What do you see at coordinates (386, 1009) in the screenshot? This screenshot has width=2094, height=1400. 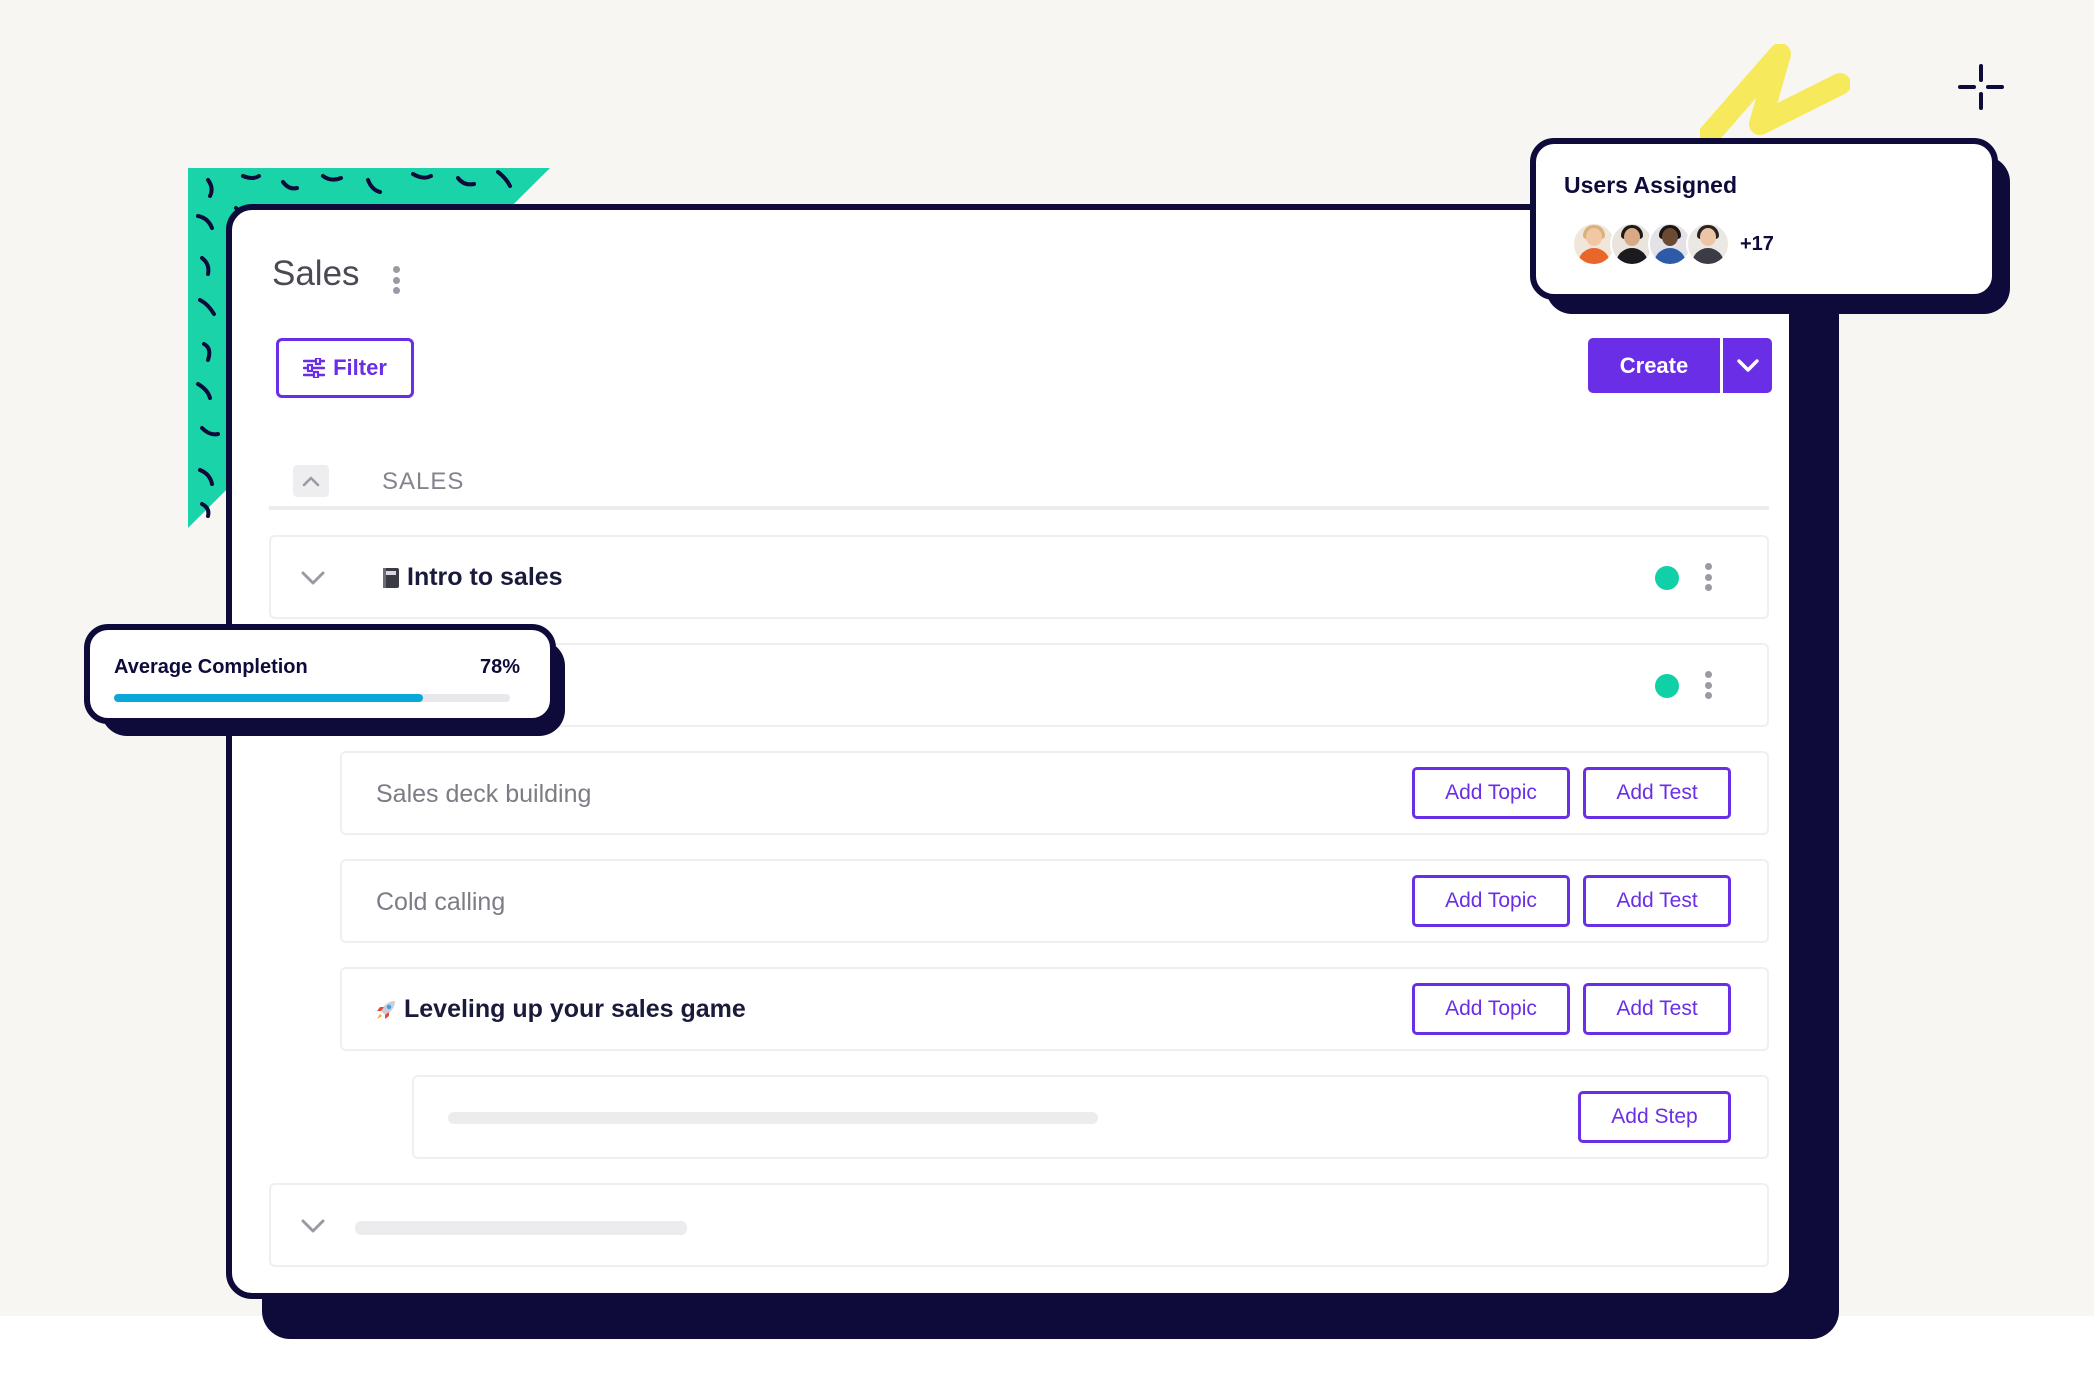 I see `rocket-icon` at bounding box center [386, 1009].